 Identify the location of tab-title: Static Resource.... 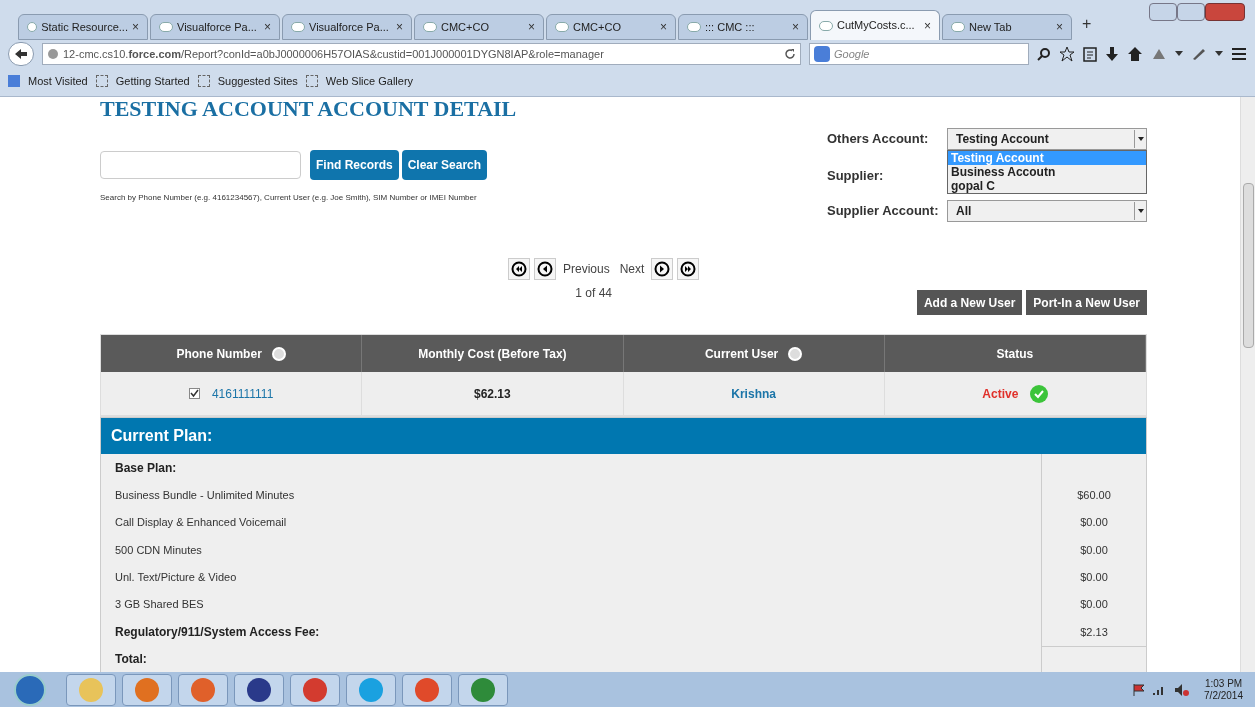
(84, 27).